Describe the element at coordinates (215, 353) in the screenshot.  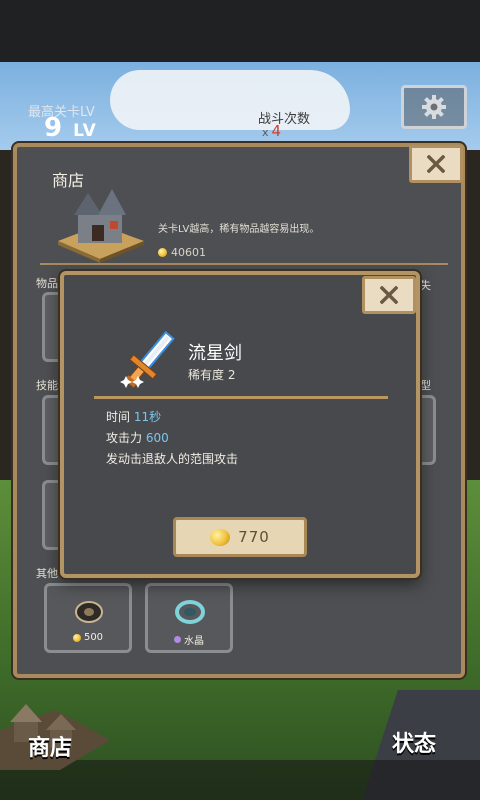
I see `item-name: 流星剑` at that location.